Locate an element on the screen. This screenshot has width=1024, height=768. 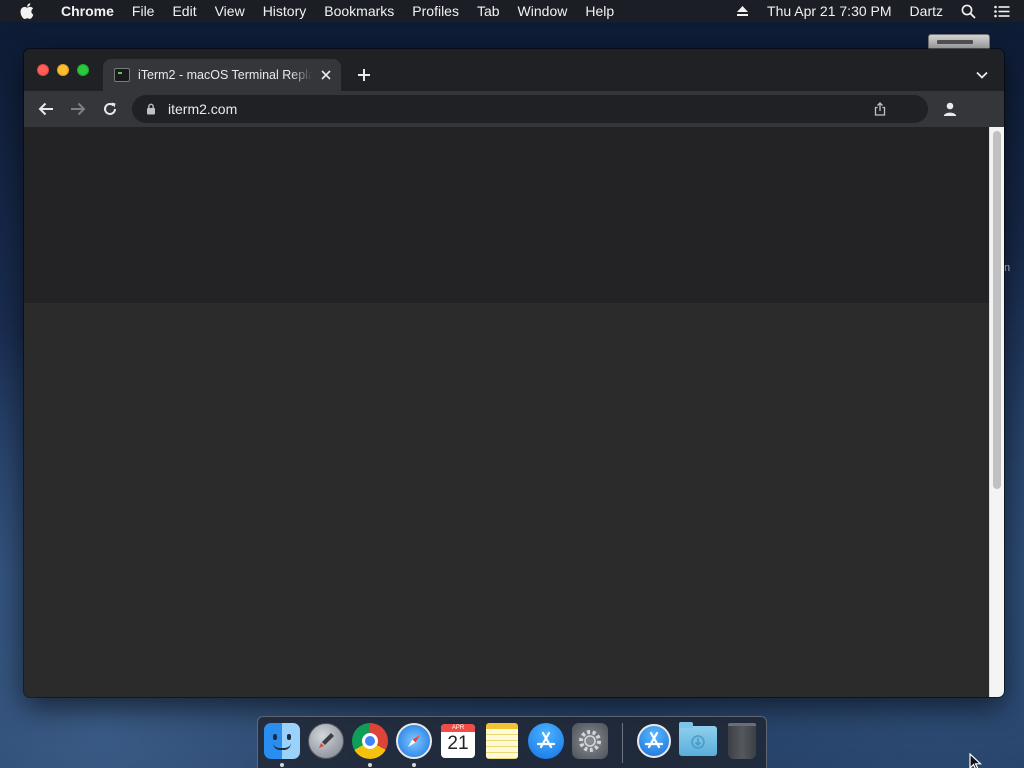
browser-toolbar: iterm2.com is located at coordinates (514, 109).